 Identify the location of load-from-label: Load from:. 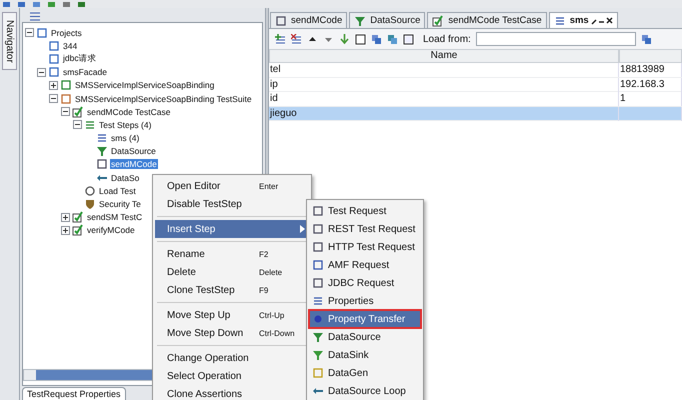
(447, 39).